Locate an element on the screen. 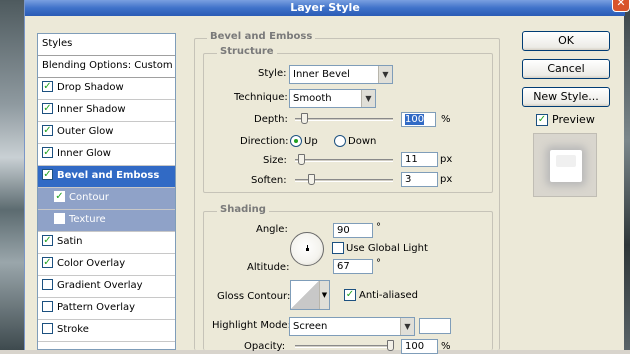 This screenshot has height=354, width=630. depth-slider is located at coordinates (344, 119).